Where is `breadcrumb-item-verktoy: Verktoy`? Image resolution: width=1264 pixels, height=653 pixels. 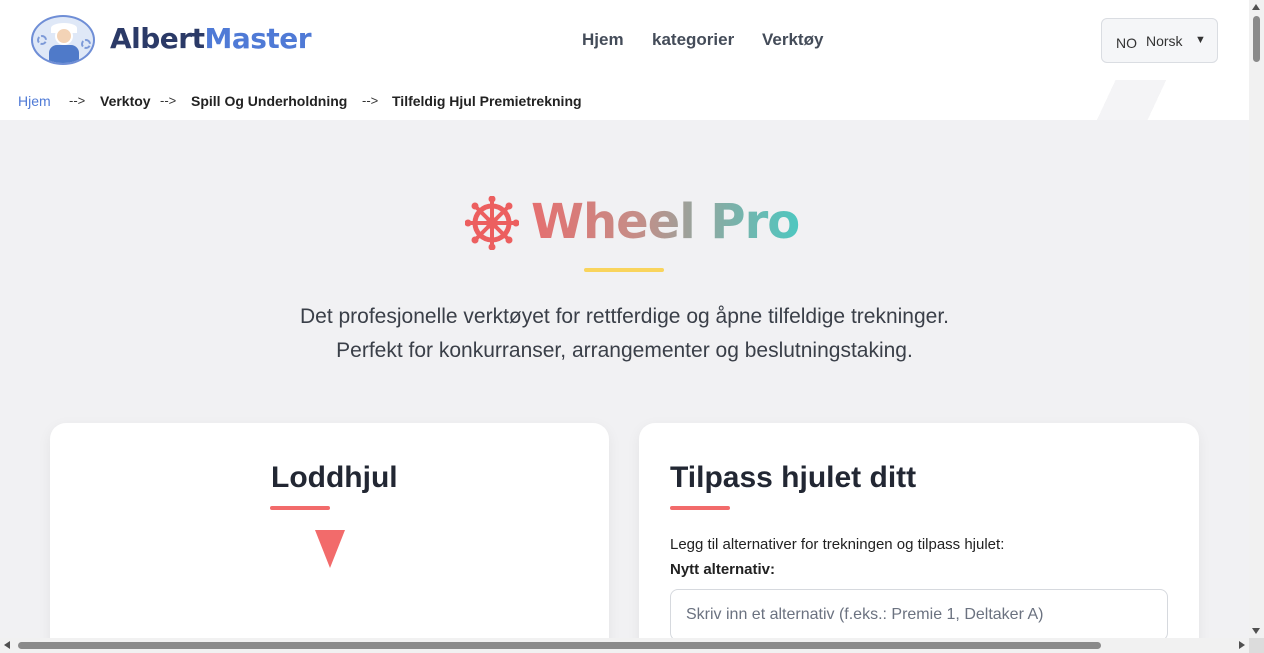
breadcrumb-item-verktoy: Verktoy is located at coordinates (125, 101).